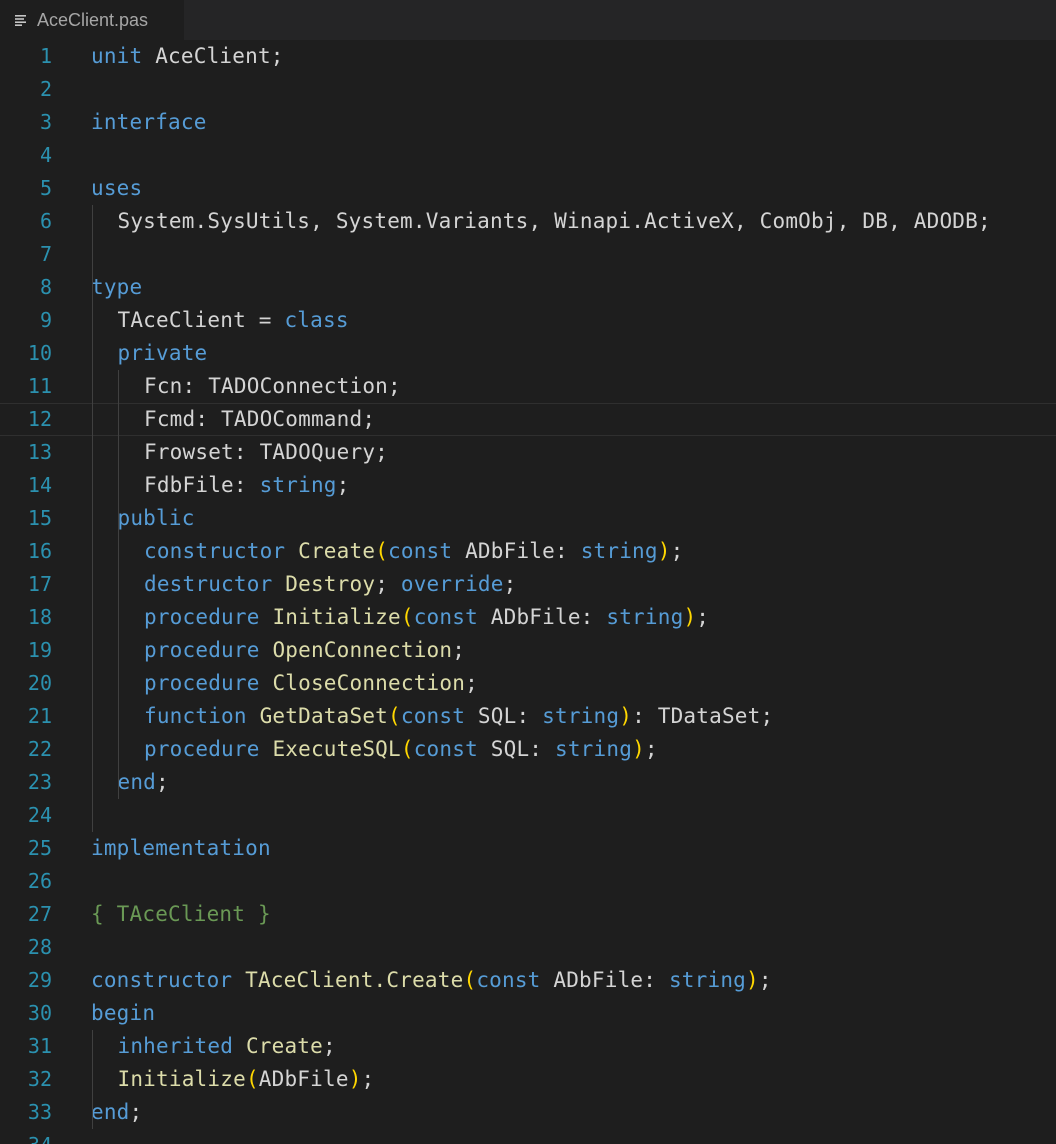  What do you see at coordinates (117, 287) in the screenshot?
I see `code-token: type` at bounding box center [117, 287].